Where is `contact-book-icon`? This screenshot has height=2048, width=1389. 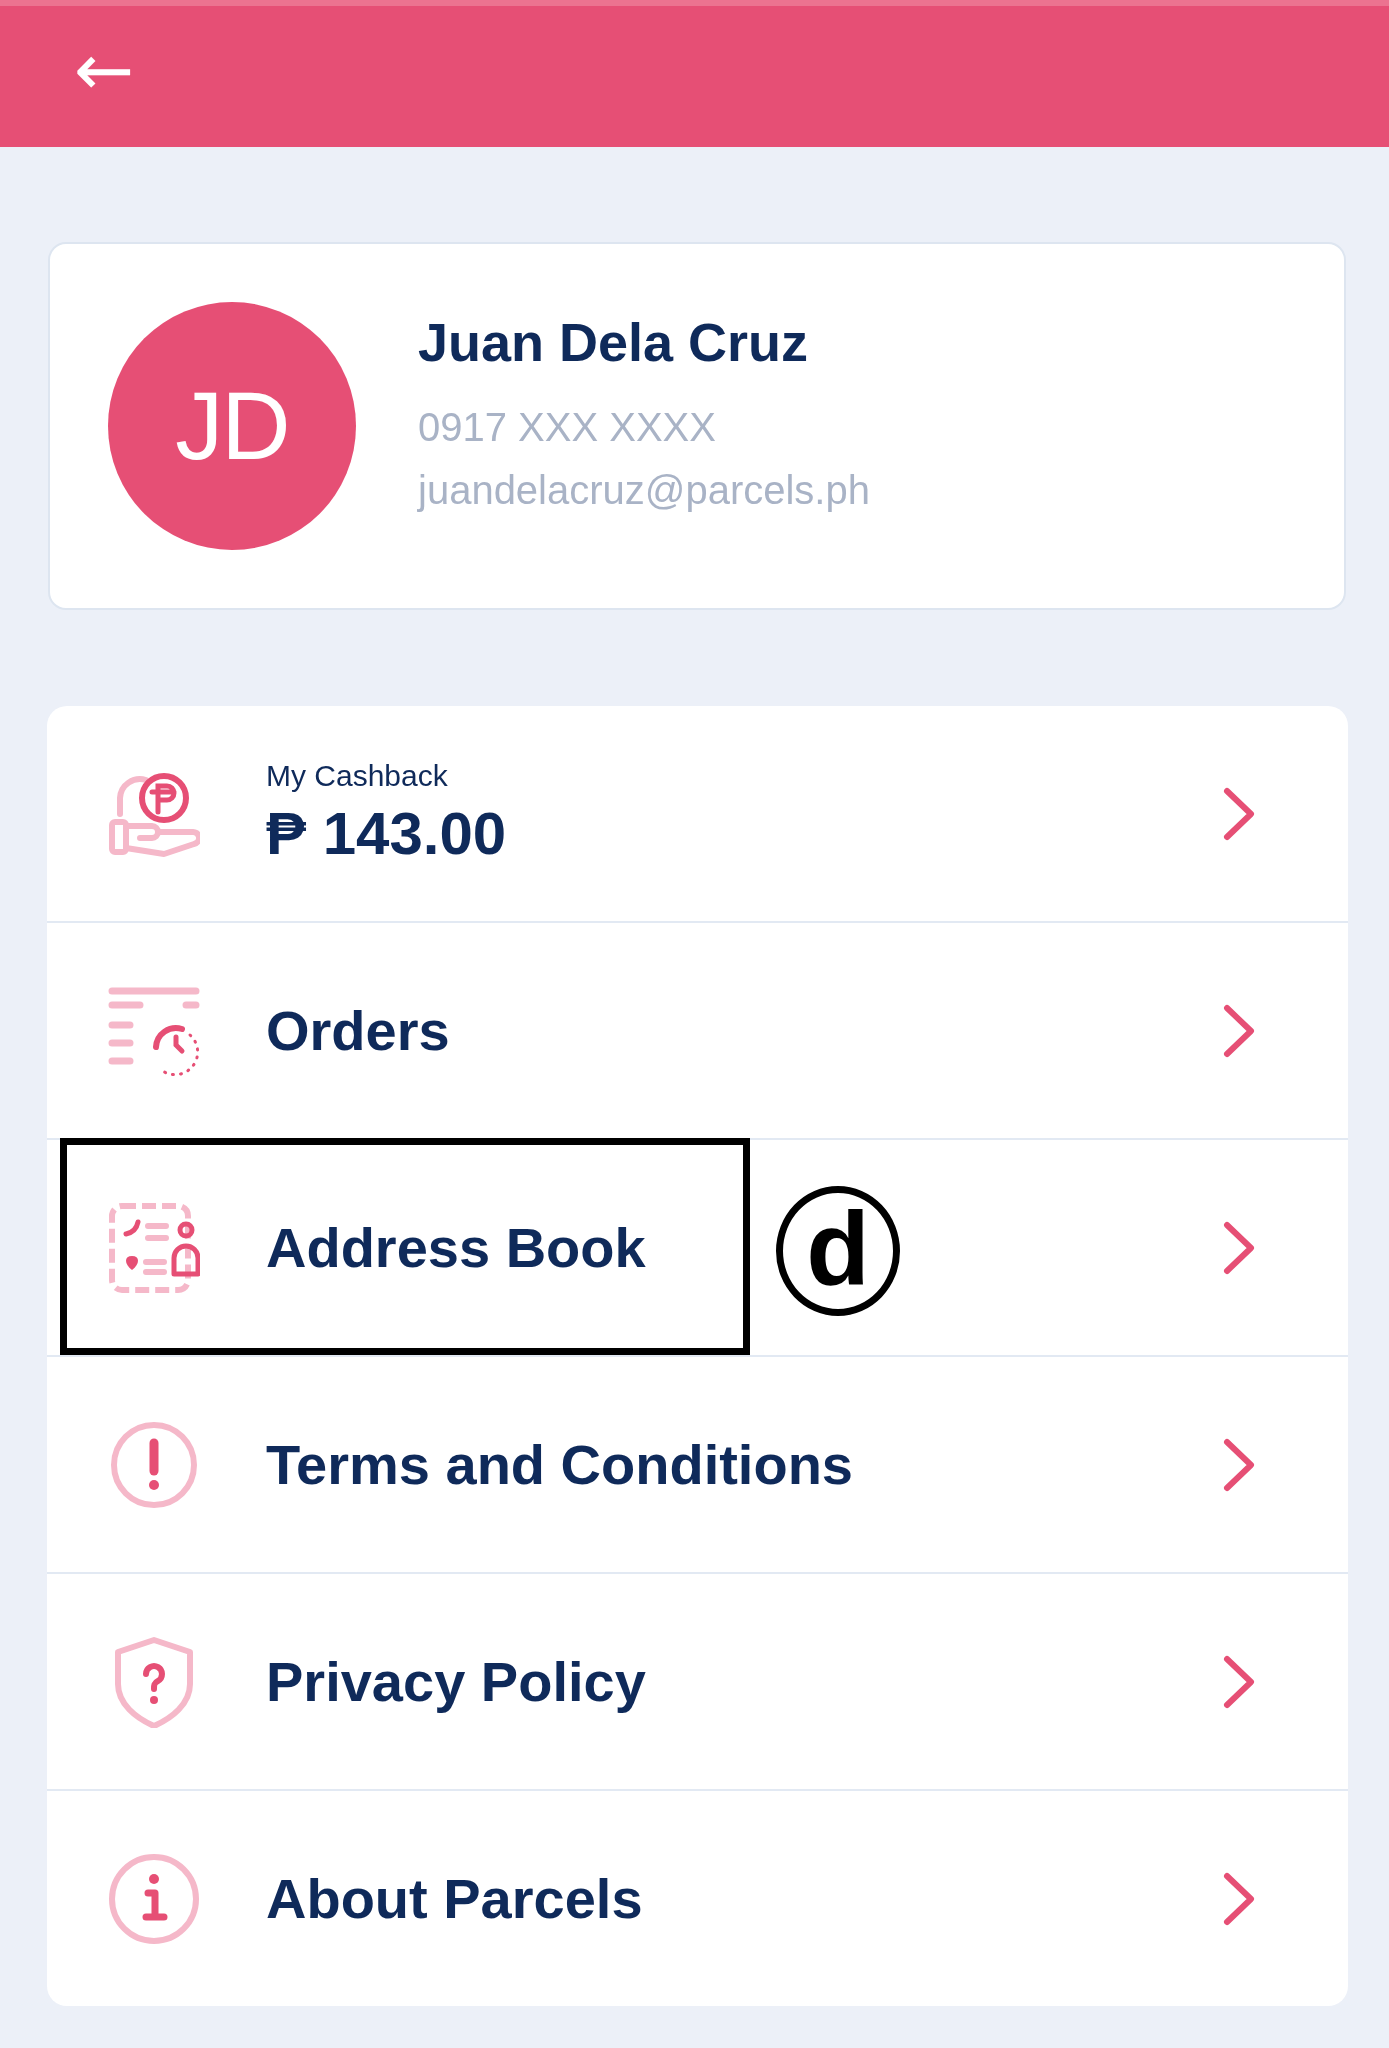
contact-book-icon is located at coordinates (154, 1247).